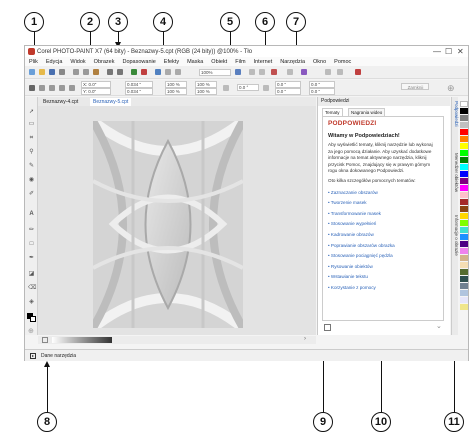  What do you see at coordinates (455, 114) in the screenshot?
I see `side-tab-hints: Podpowiedzi` at bounding box center [455, 114].